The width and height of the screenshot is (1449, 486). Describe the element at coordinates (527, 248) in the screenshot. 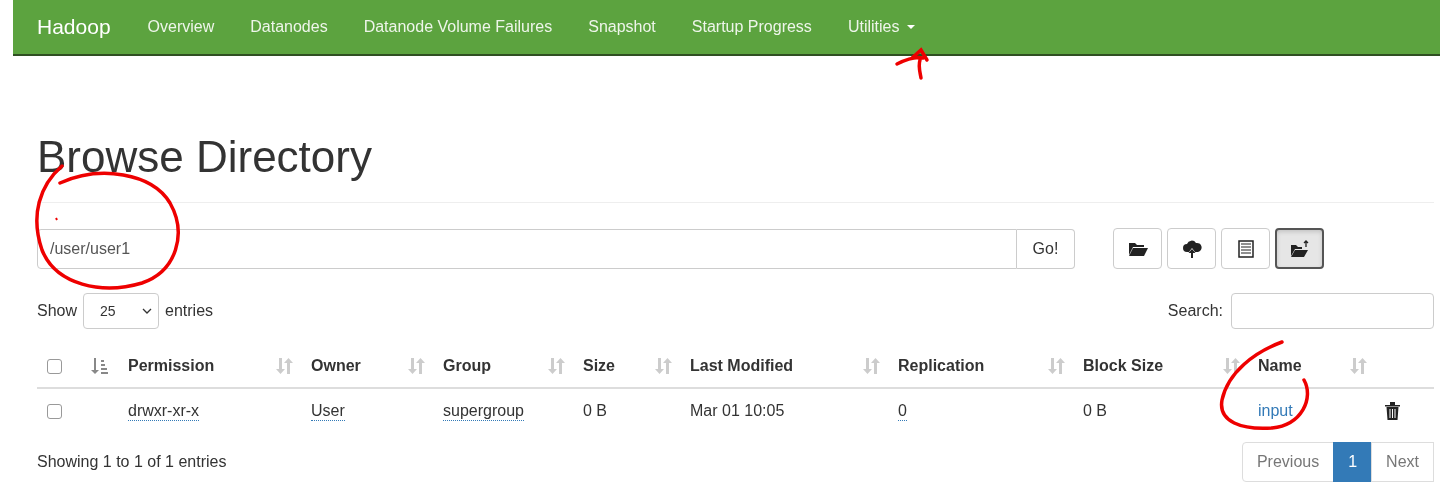

I see `path-field: /user/user1` at that location.